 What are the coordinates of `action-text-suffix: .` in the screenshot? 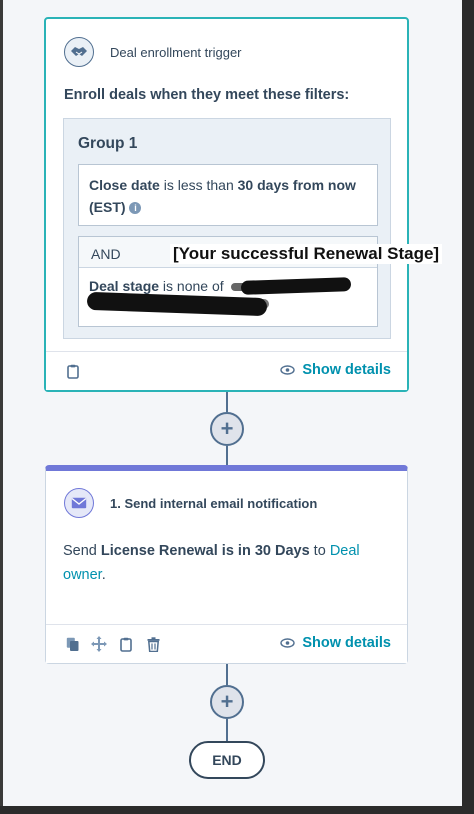 It's located at (103, 575).